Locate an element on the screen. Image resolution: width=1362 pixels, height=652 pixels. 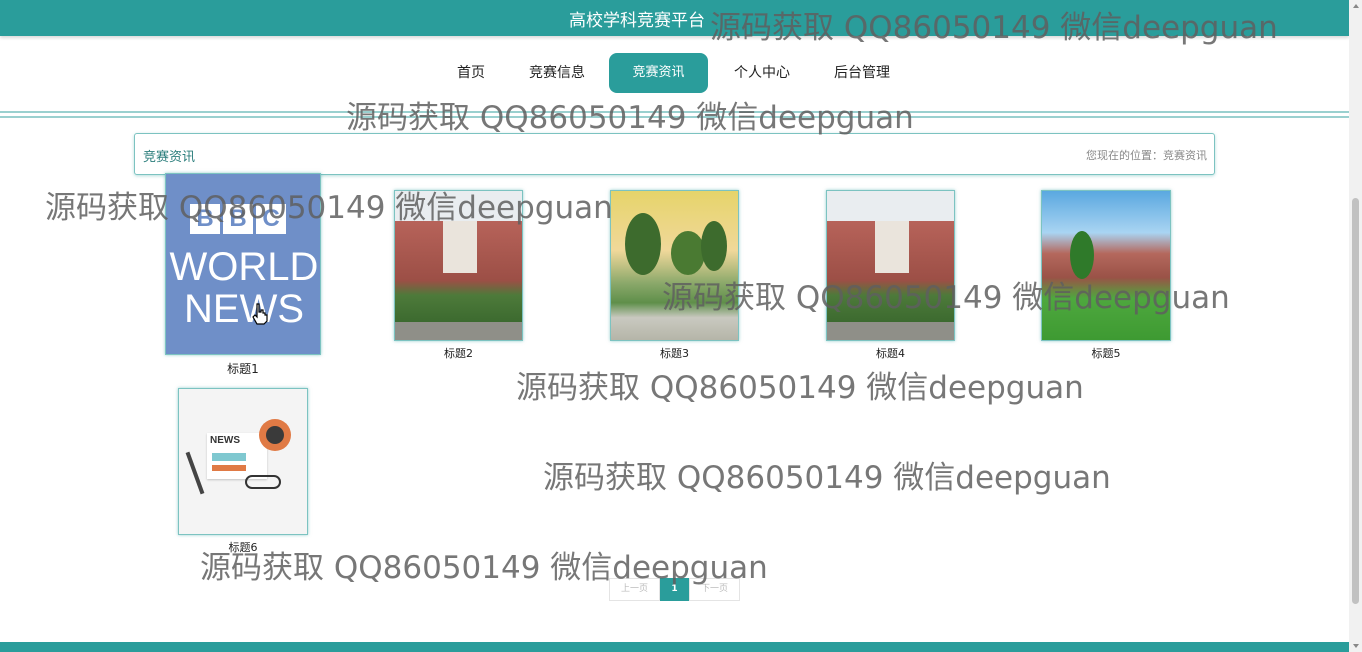
news-card: 标题4 is located at coordinates (890, 275).